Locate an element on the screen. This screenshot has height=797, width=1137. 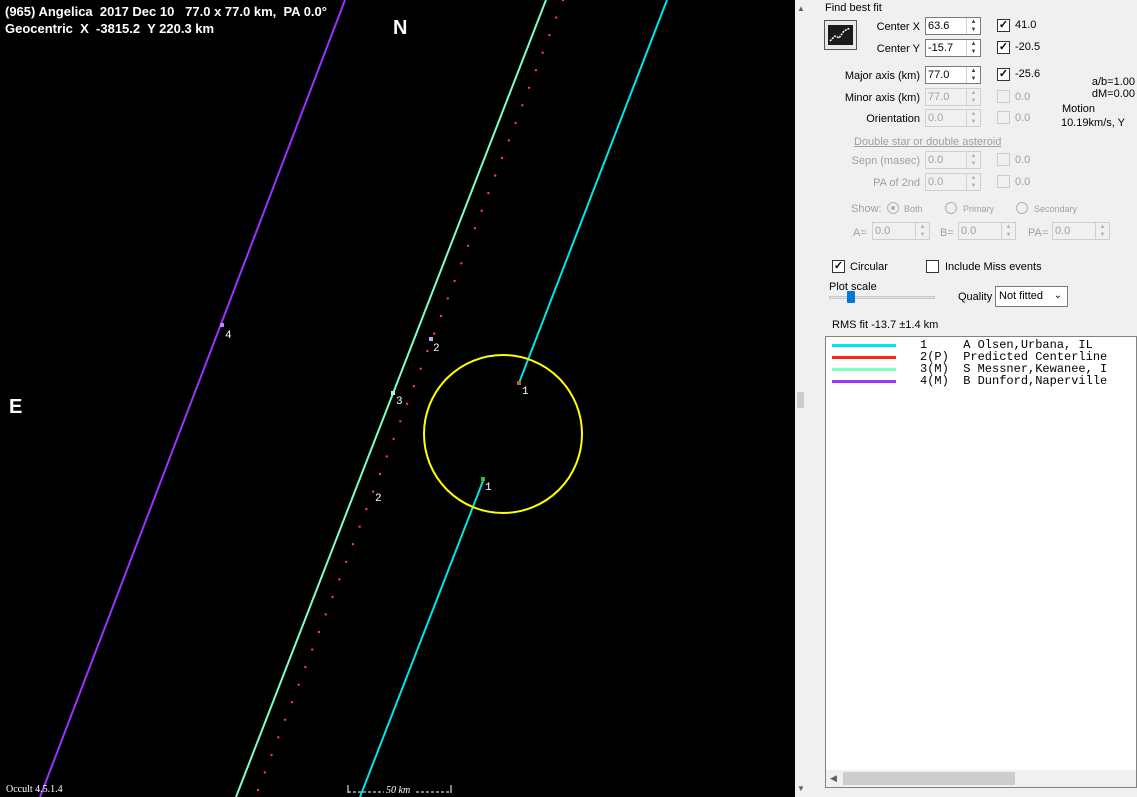
major-axis-checkbox: ✓ is located at coordinates (1003, 74).